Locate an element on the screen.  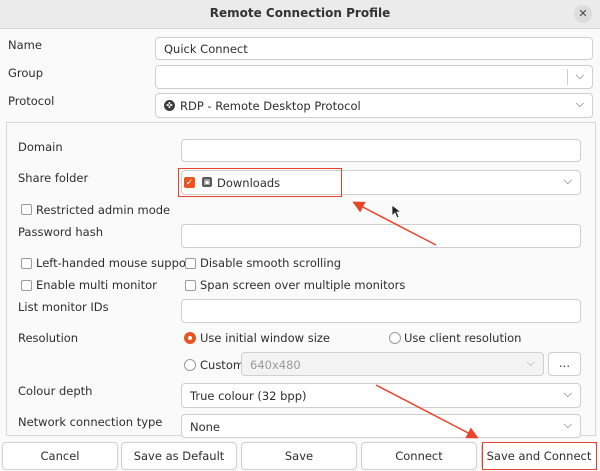
domain-field is located at coordinates (381, 150).